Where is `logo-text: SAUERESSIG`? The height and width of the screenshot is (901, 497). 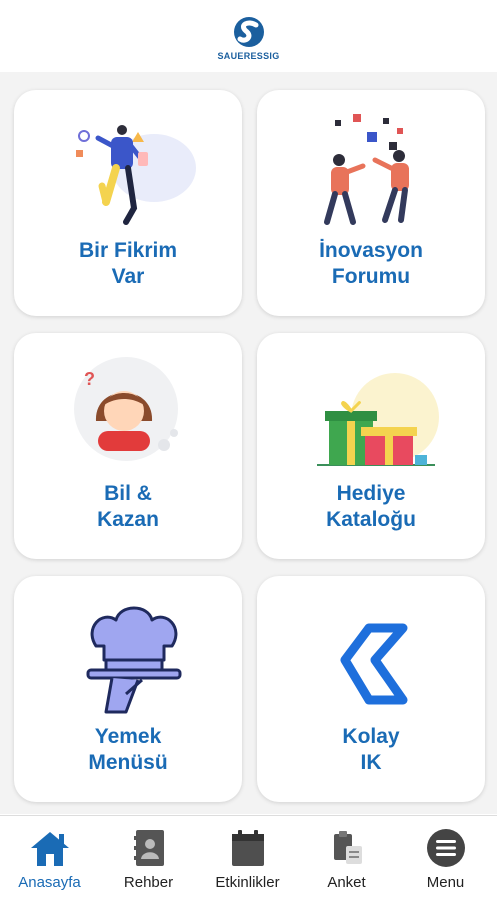
logo-text: SAUERESSIG is located at coordinates (248, 56).